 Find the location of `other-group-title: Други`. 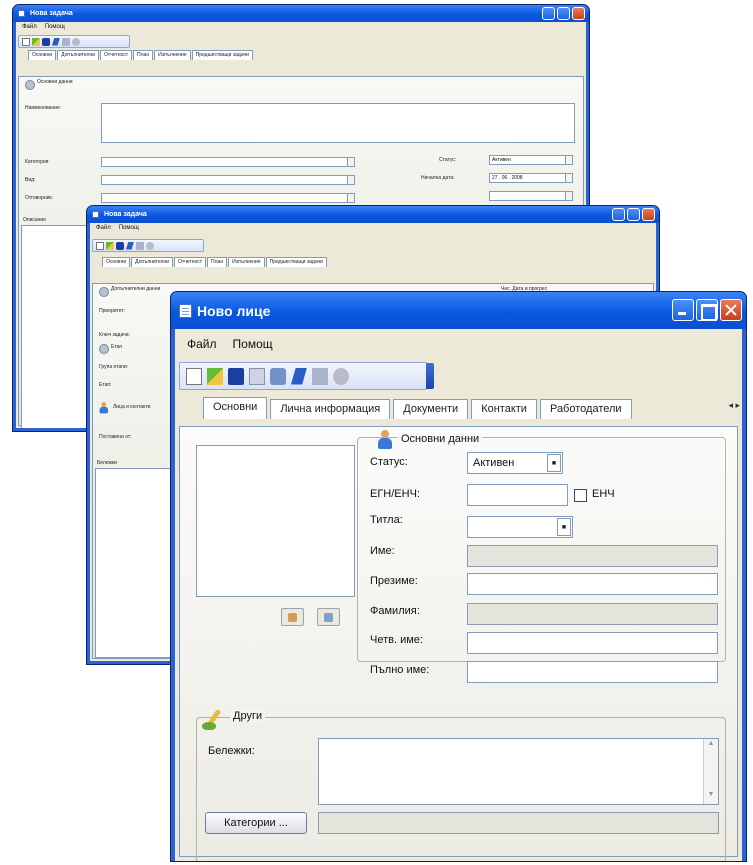

other-group-title: Други is located at coordinates (248, 716).